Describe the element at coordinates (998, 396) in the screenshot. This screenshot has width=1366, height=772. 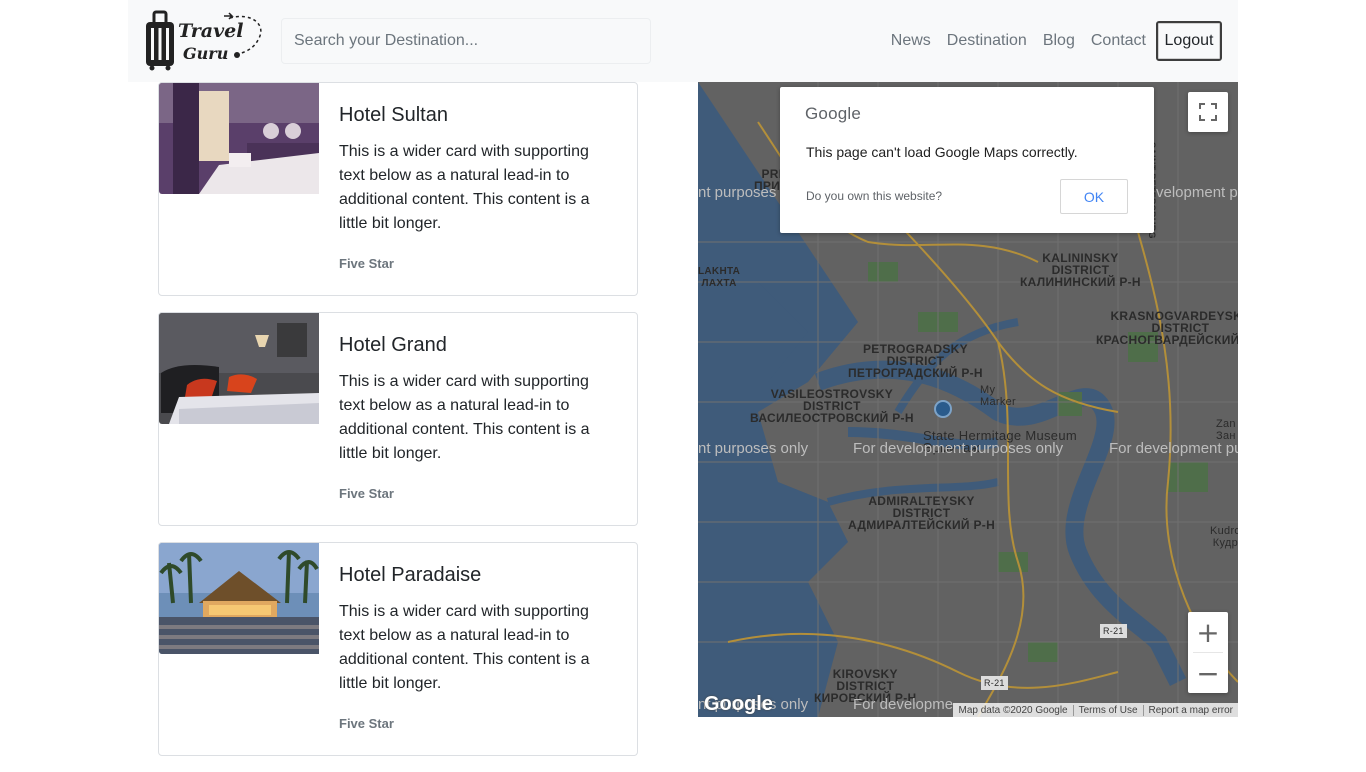
I see `map-label-my-marker: My Marker` at that location.